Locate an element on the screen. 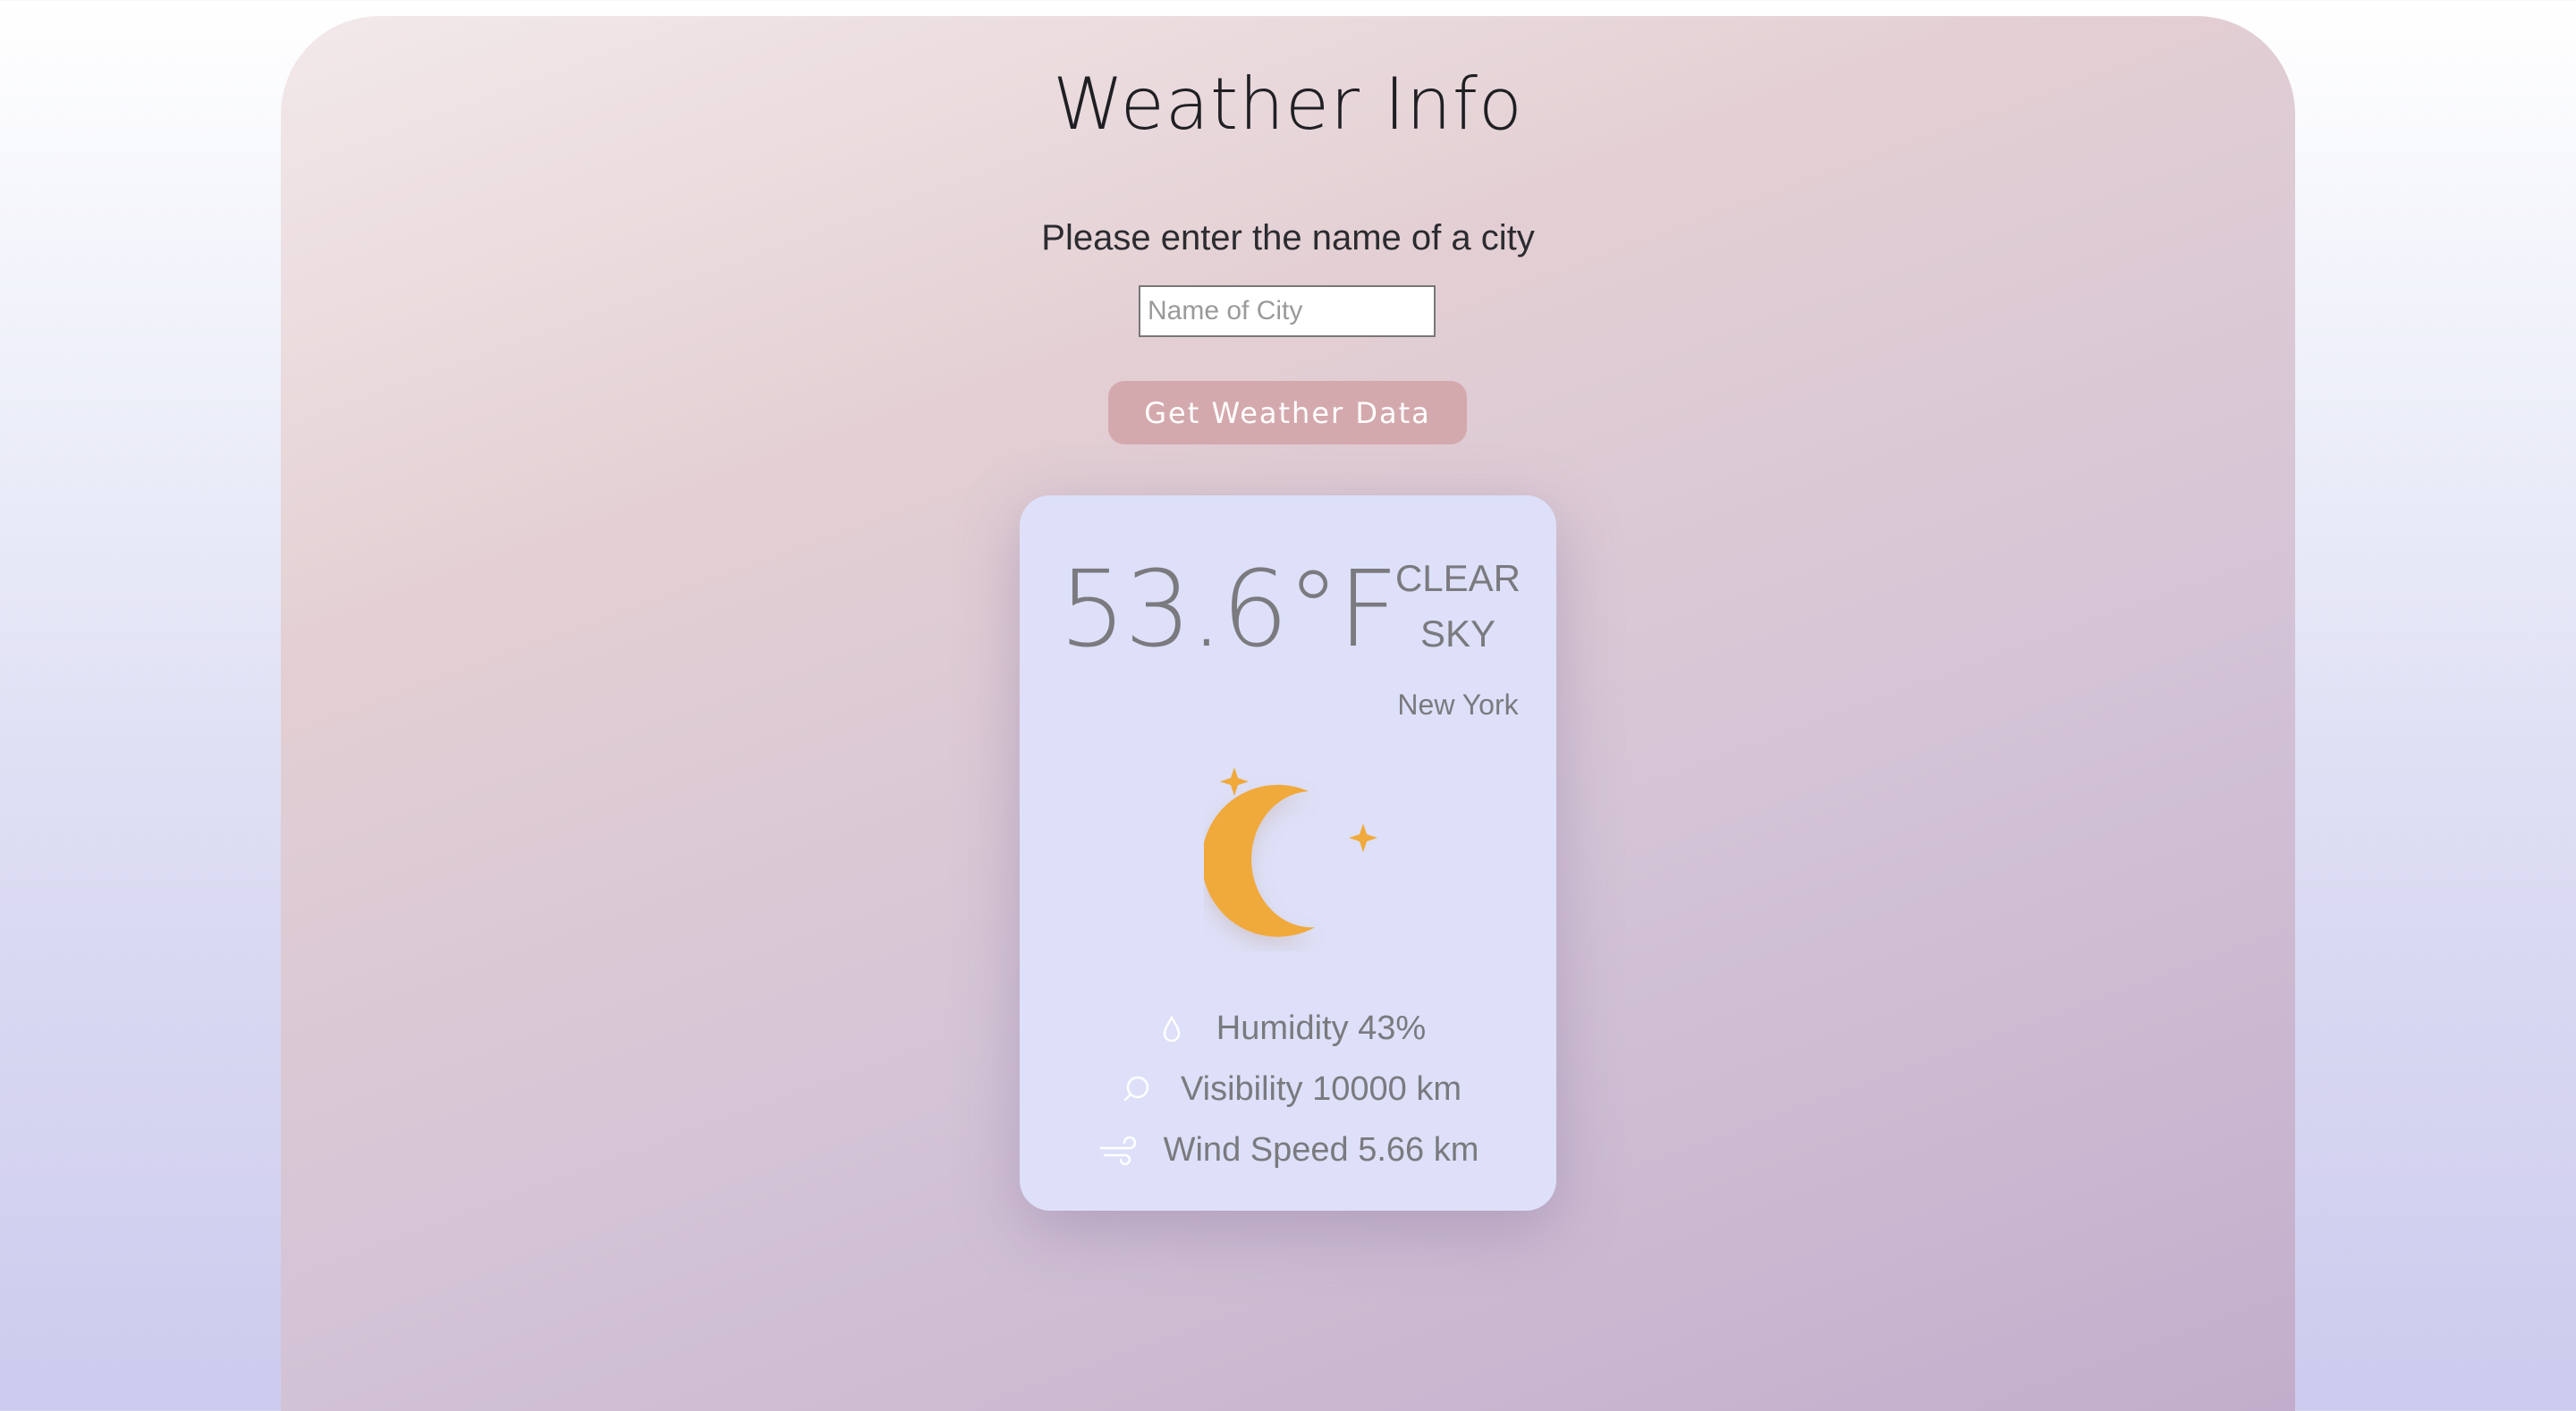 Image resolution: width=2576 pixels, height=1411 pixels. moon-stars-icon is located at coordinates (1292, 853).